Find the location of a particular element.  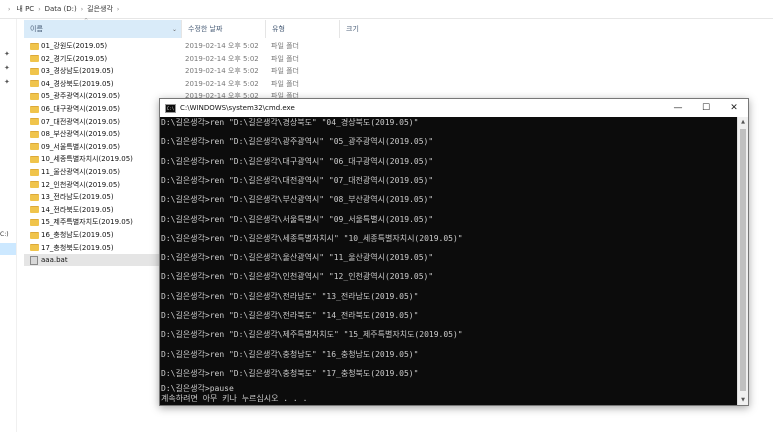

scrollbar-thumb is located at coordinates (743, 260).